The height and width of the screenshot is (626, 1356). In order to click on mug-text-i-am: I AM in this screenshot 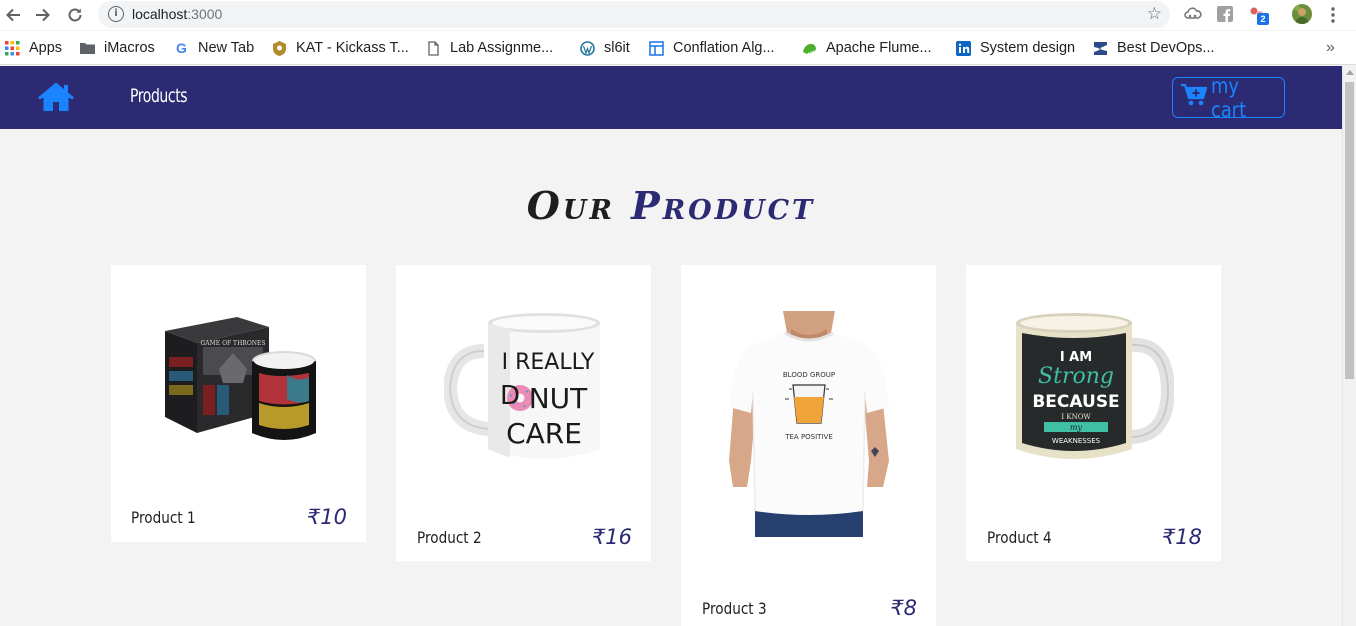, I will do `click(1076, 357)`.